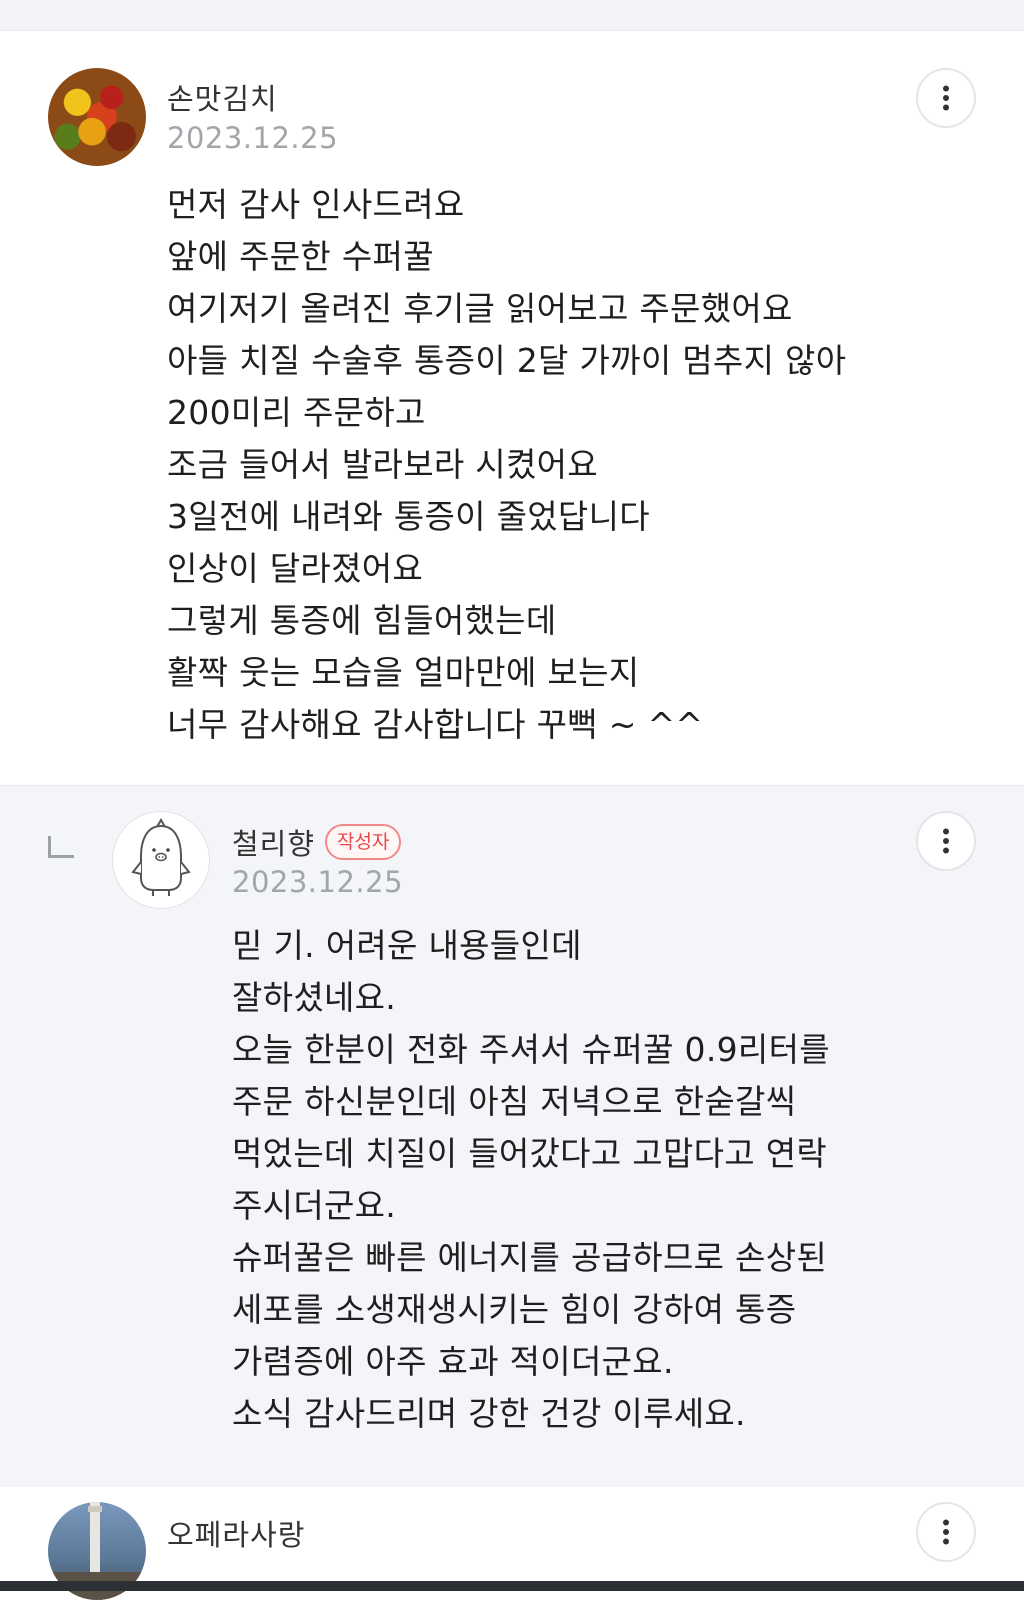 The width and height of the screenshot is (1024, 1600). What do you see at coordinates (512, 1543) in the screenshot?
I see `comment-item: 오페라사랑` at bounding box center [512, 1543].